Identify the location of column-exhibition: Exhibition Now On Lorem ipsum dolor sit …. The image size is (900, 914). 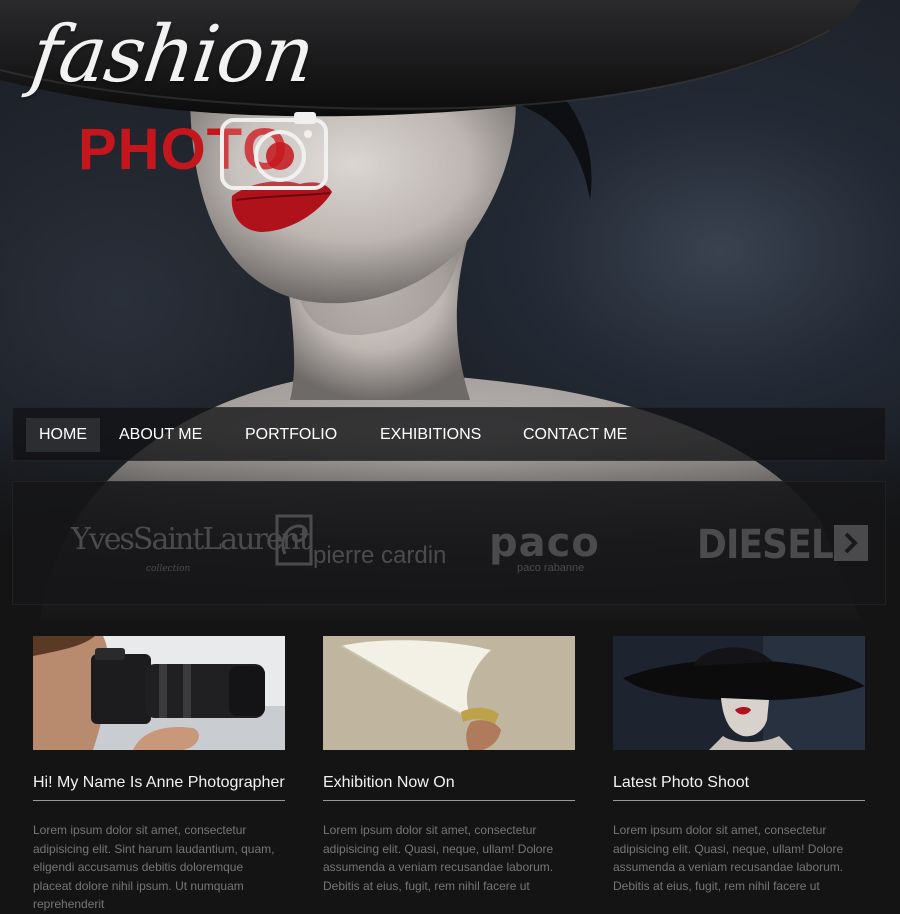
(449, 765).